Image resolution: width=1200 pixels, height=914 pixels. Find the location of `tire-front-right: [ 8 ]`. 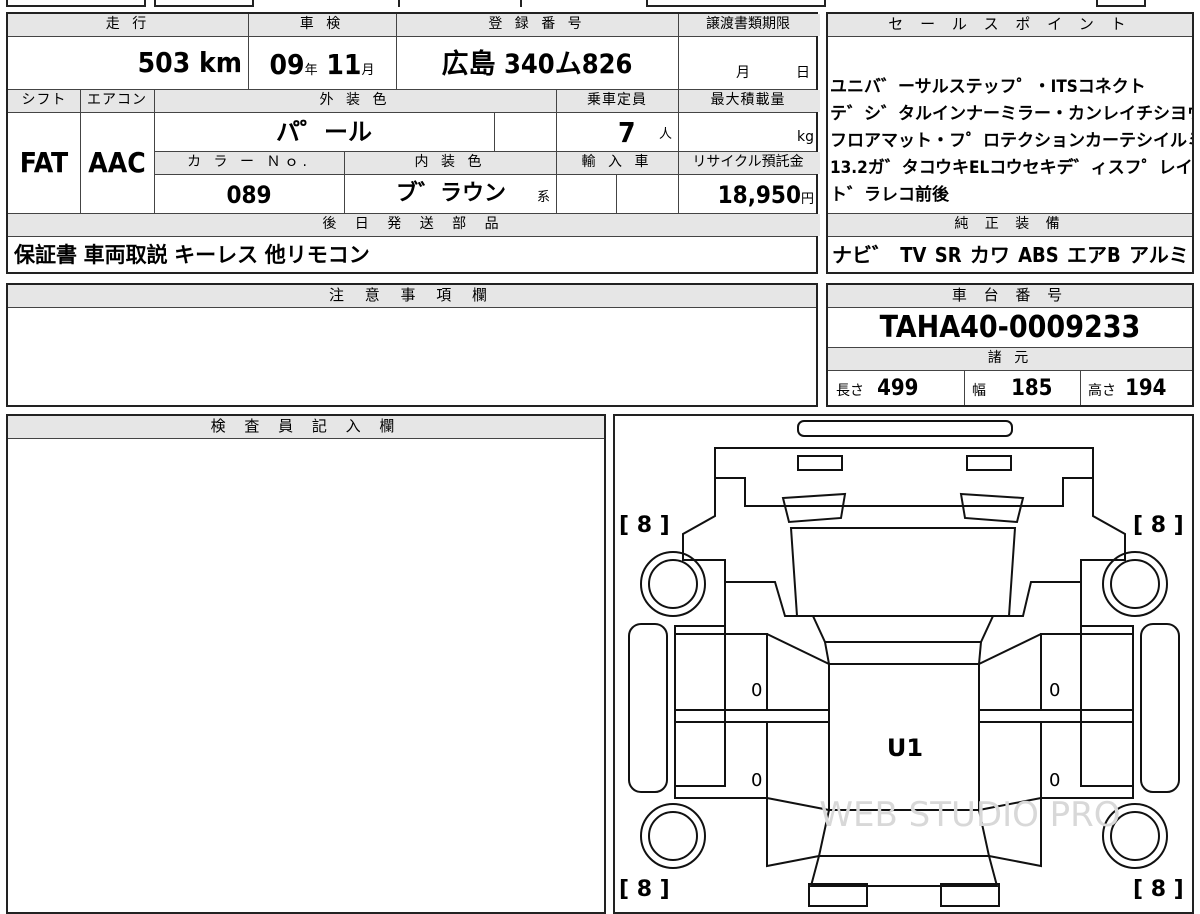

tire-front-right: [ 8 ] is located at coordinates (1158, 525).